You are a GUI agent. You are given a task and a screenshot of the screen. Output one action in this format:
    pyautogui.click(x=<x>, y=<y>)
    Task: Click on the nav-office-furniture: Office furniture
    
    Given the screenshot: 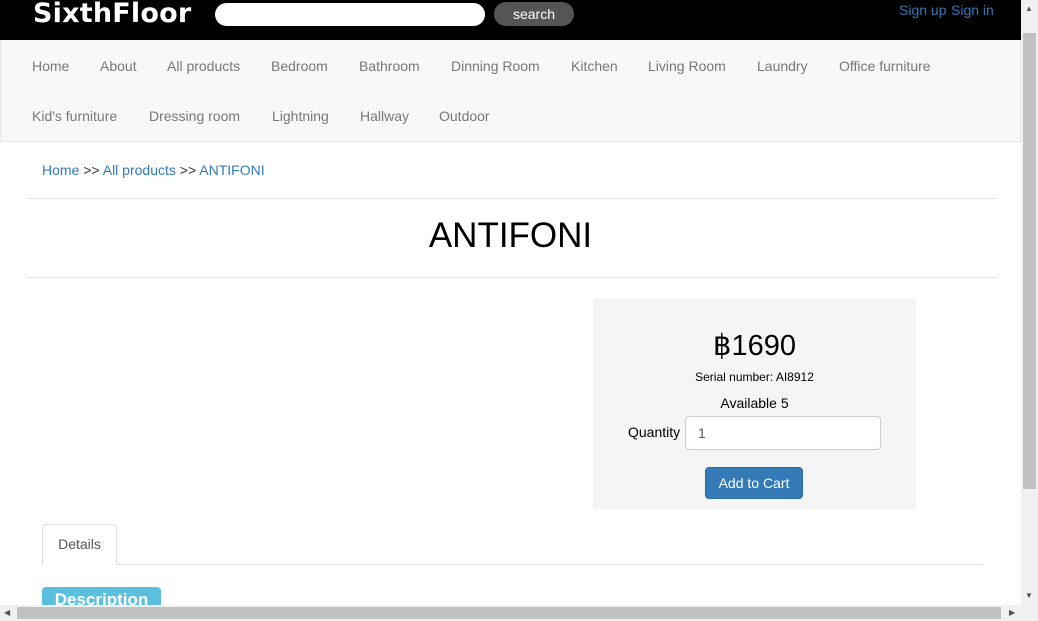 What is the action you would take?
    pyautogui.click(x=885, y=66)
    